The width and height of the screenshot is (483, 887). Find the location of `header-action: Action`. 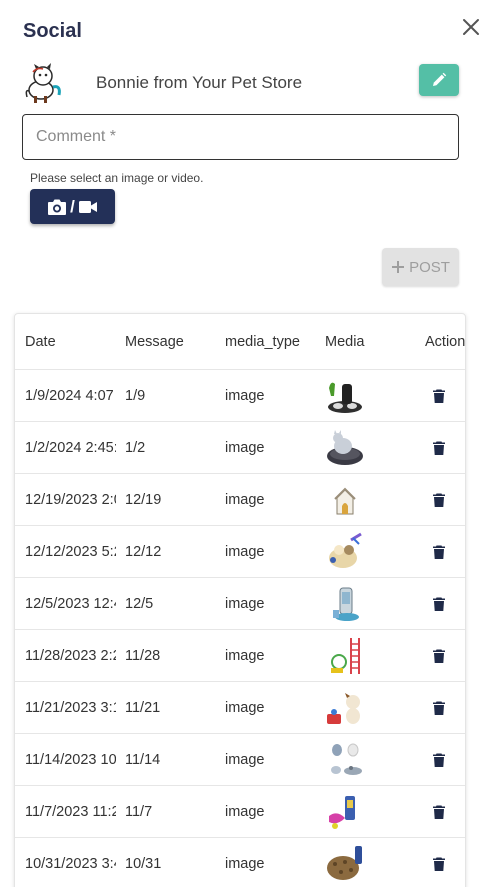

header-action: Action is located at coordinates (445, 341).